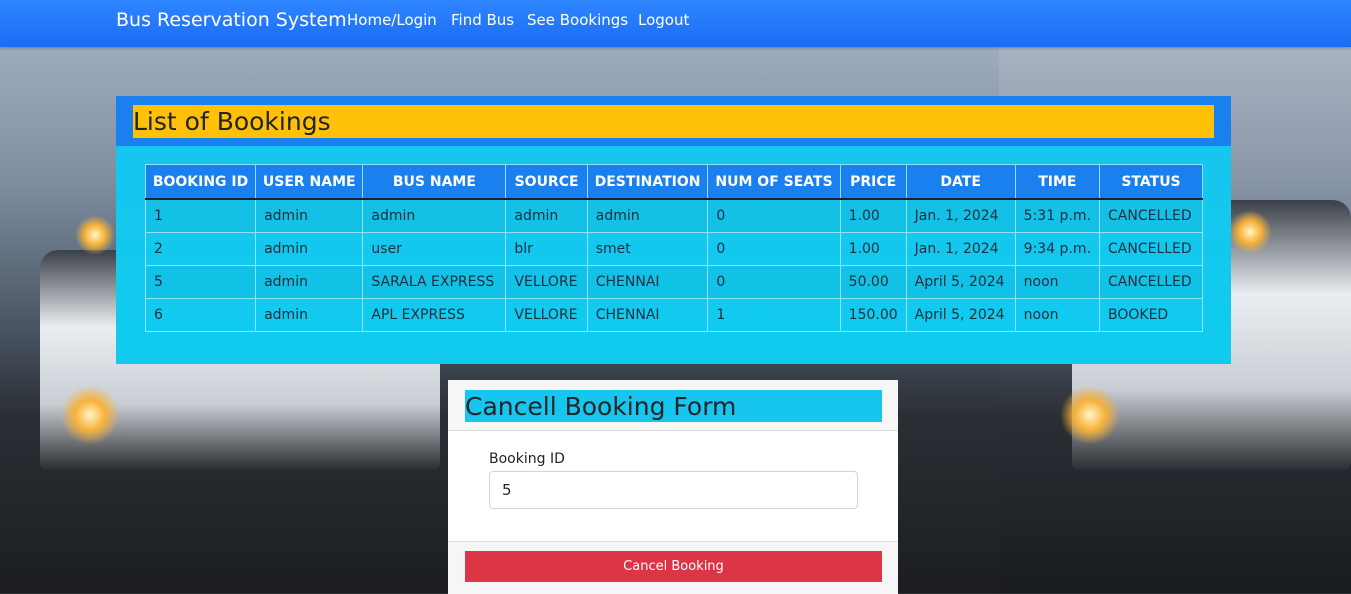 This screenshot has height=594, width=1351. I want to click on cell-bus-name: user, so click(434, 249).